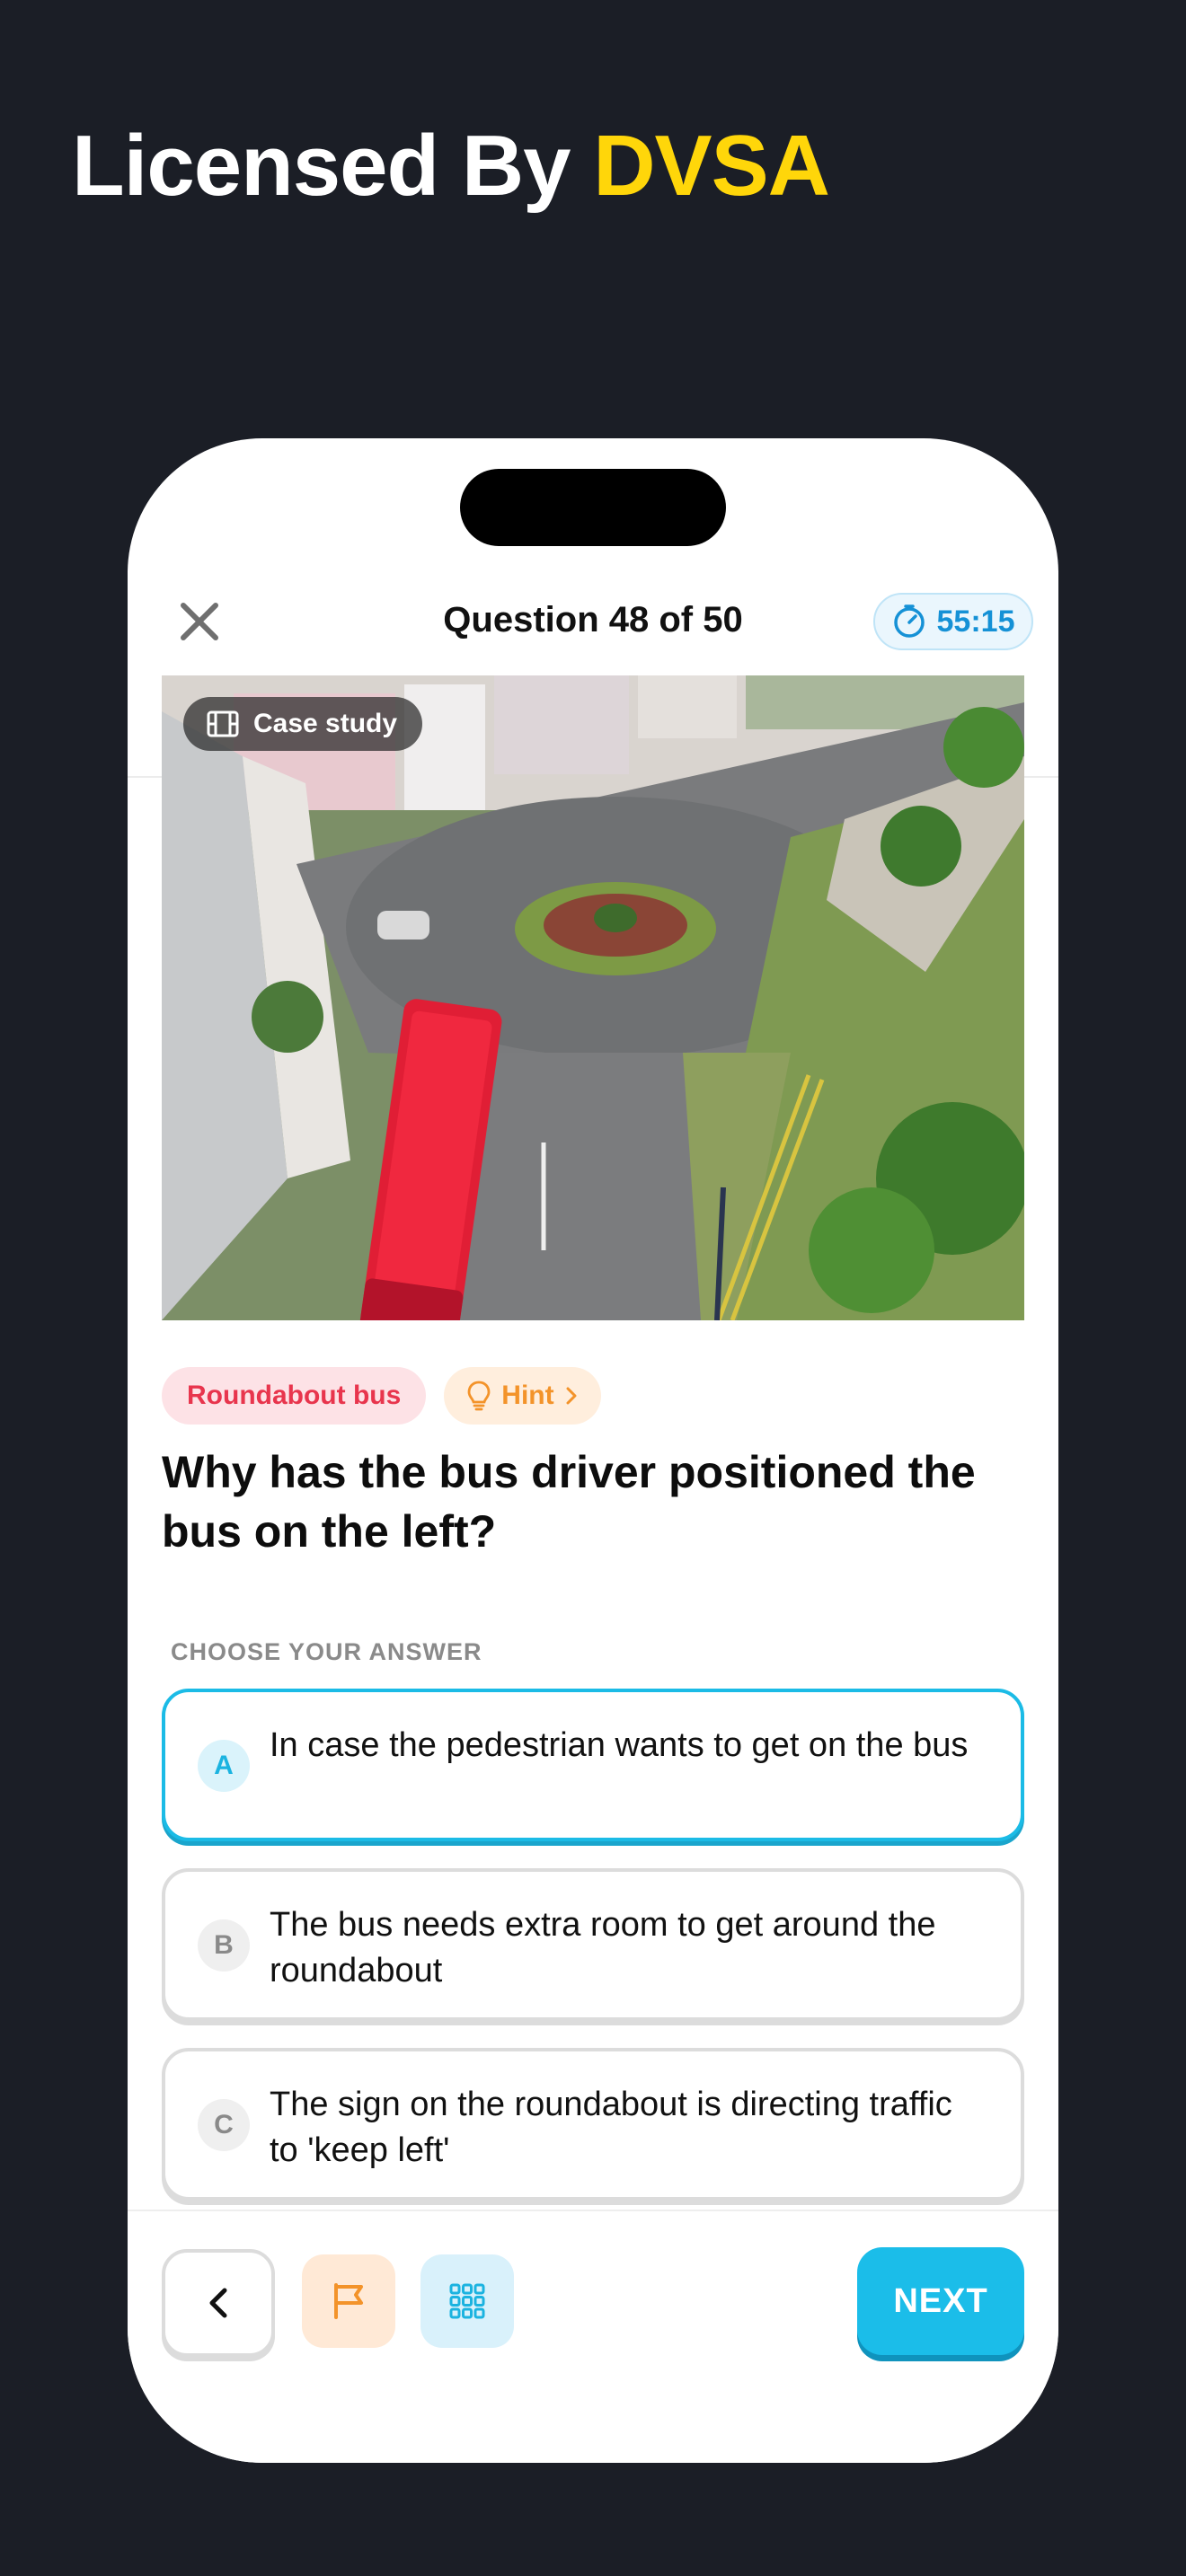 This screenshot has width=1186, height=2576. I want to click on back-button, so click(218, 2303).